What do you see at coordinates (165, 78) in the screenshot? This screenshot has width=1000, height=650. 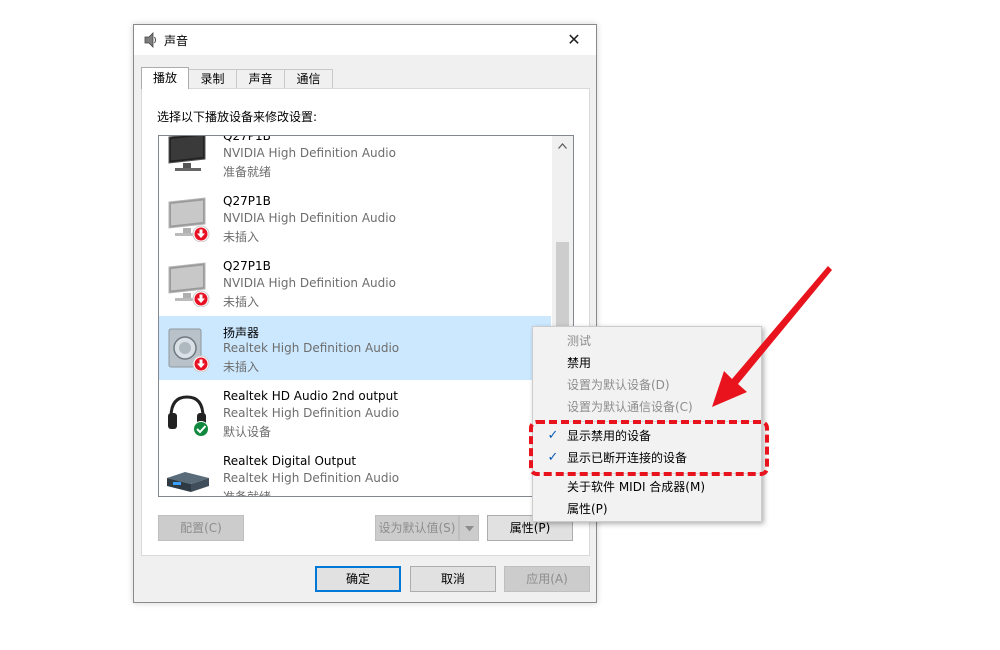 I see `tab-playback: 播放` at bounding box center [165, 78].